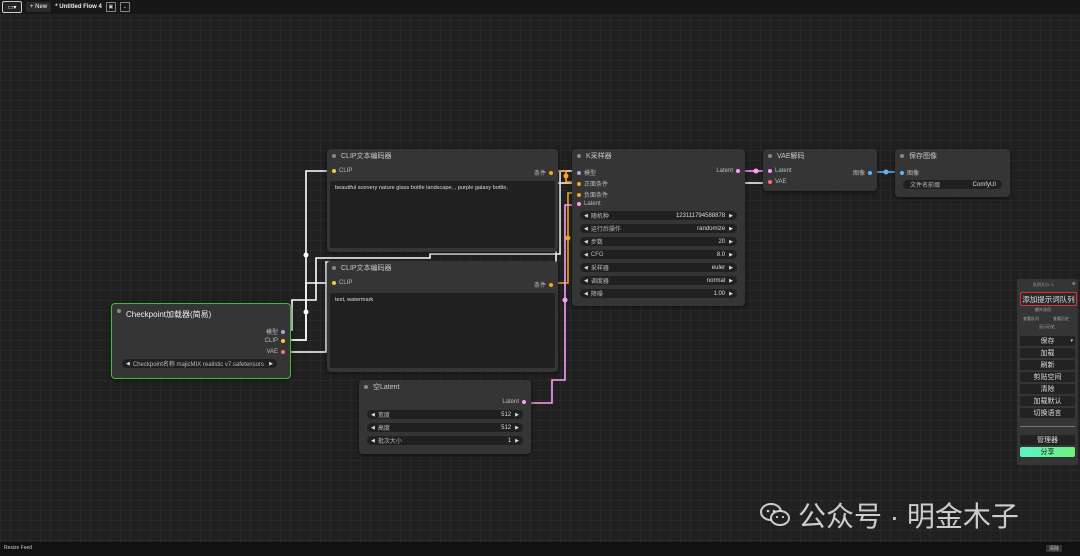 The width and height of the screenshot is (1080, 556). I want to click on queue-prompt-button: 添加提示词队列, so click(1048, 299).